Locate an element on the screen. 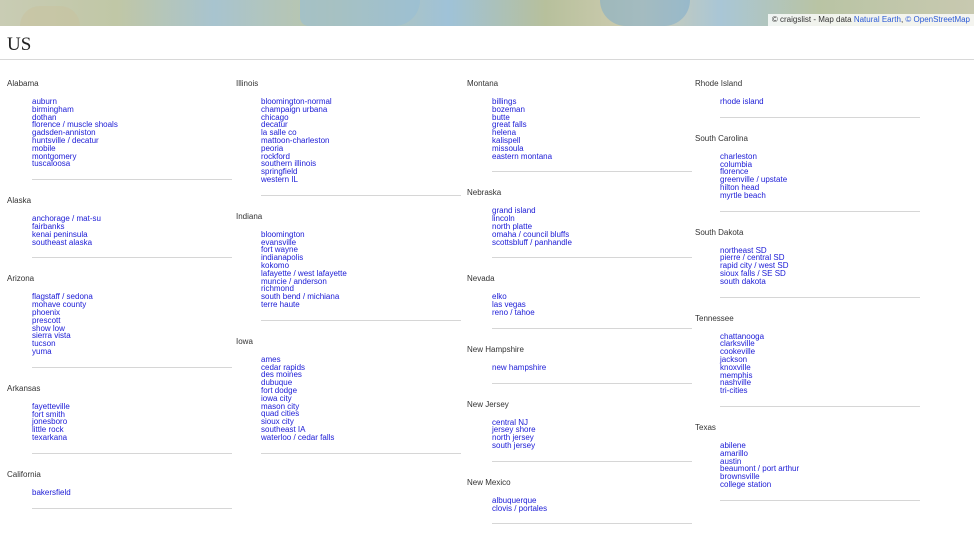  openstreetmap-link: © OpenStreetMap is located at coordinates (937, 19).